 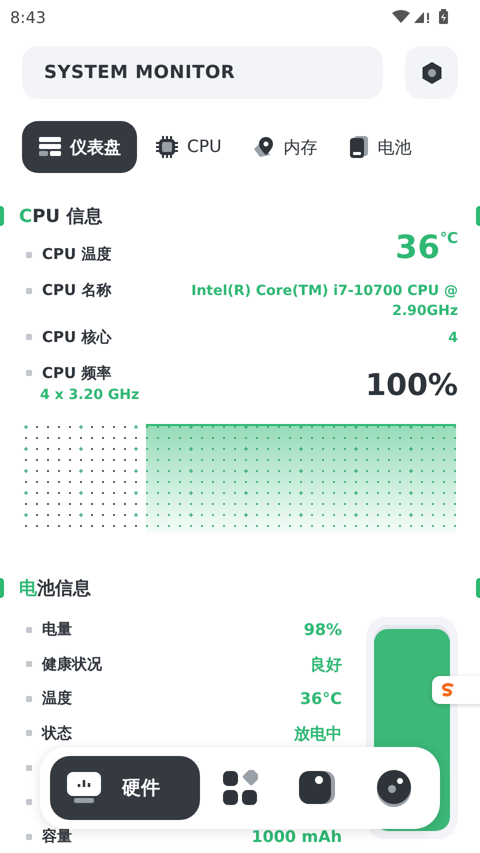 What do you see at coordinates (240, 788) in the screenshot?
I see `grid-icon` at bounding box center [240, 788].